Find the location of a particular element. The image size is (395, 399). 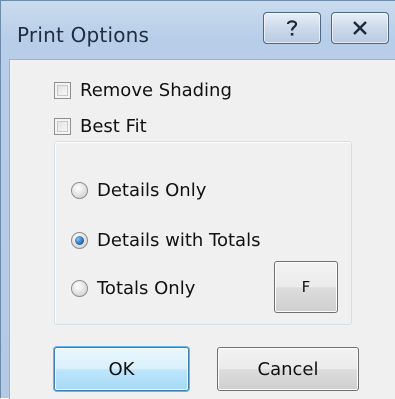

totals-only-option: Totals Only is located at coordinates (133, 288).